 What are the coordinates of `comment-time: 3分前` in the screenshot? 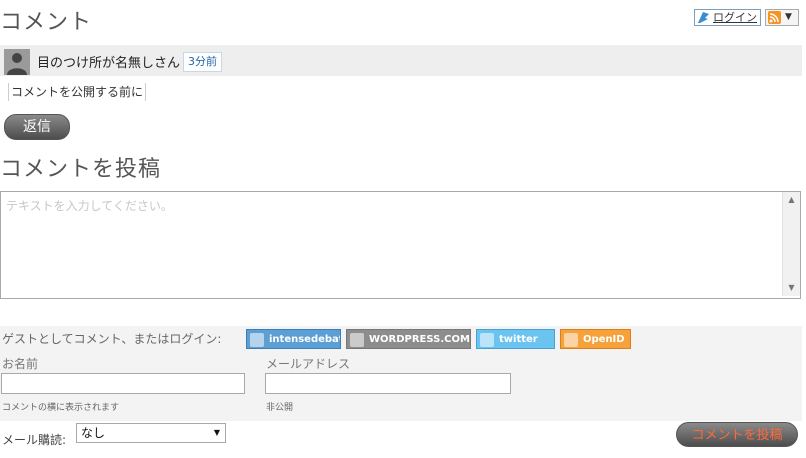 It's located at (202, 62).